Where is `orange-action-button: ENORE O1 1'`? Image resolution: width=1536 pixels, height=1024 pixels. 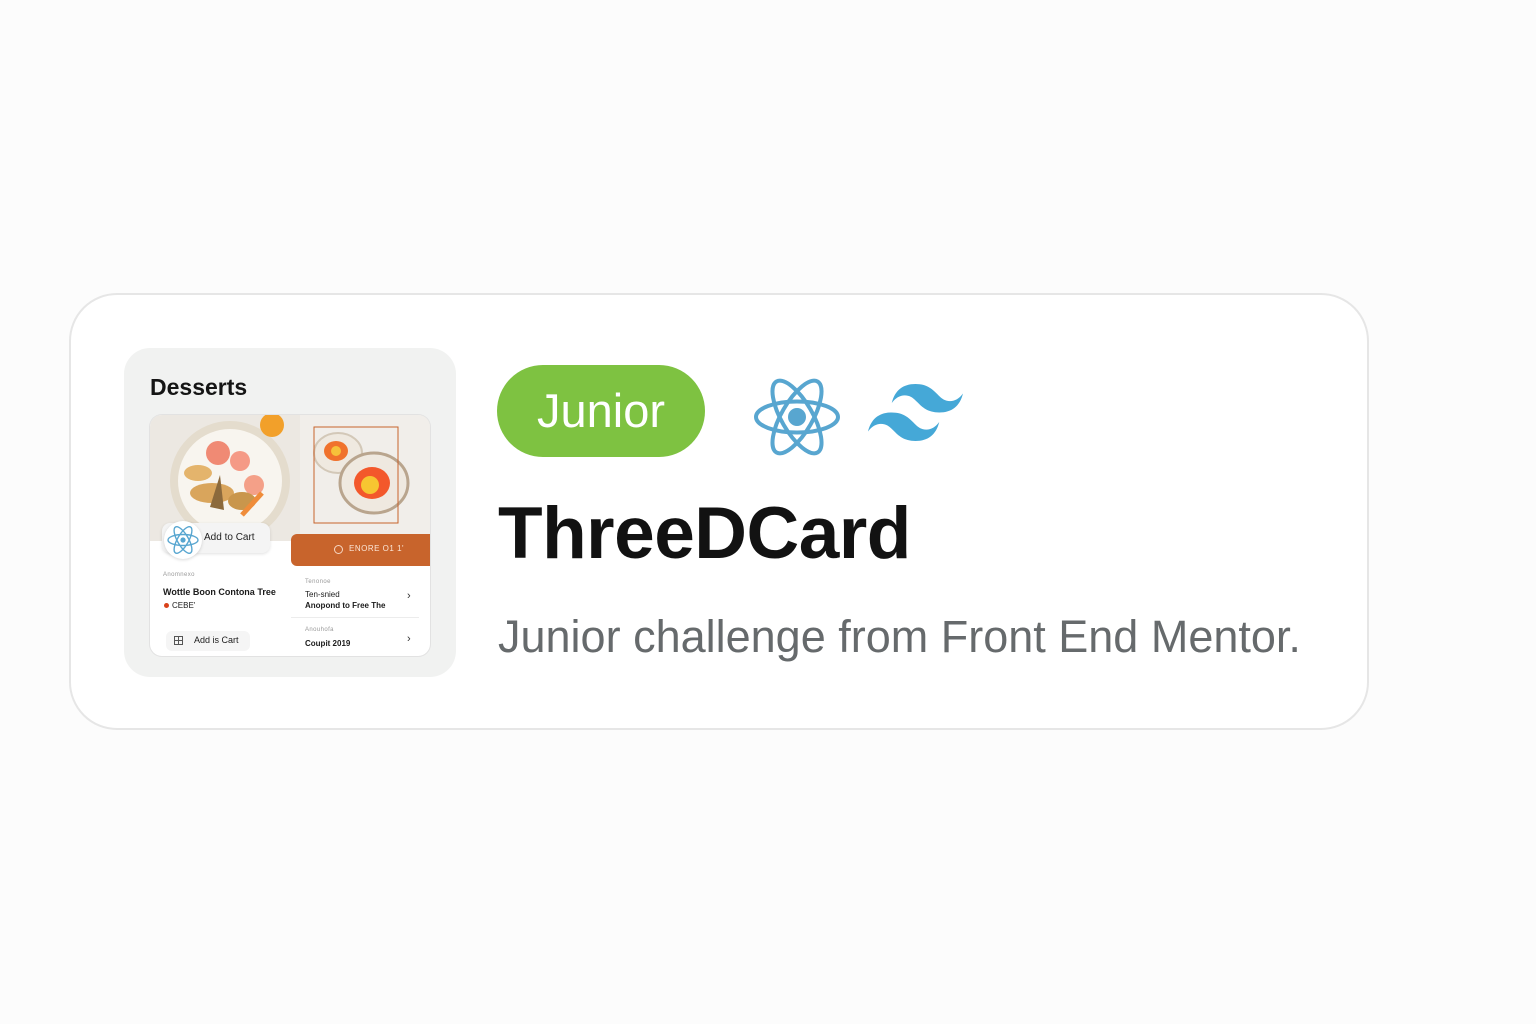
orange-action-button: ENORE O1 1' is located at coordinates (360, 550).